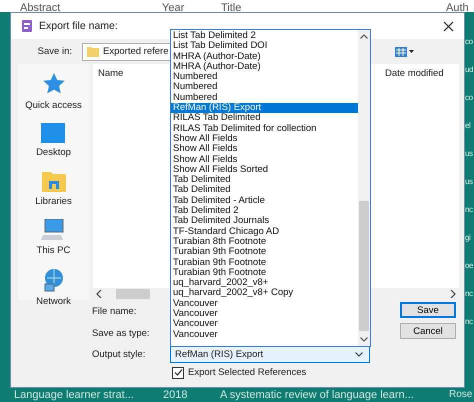  What do you see at coordinates (359, 354) in the screenshot?
I see `chevron-icon` at bounding box center [359, 354].